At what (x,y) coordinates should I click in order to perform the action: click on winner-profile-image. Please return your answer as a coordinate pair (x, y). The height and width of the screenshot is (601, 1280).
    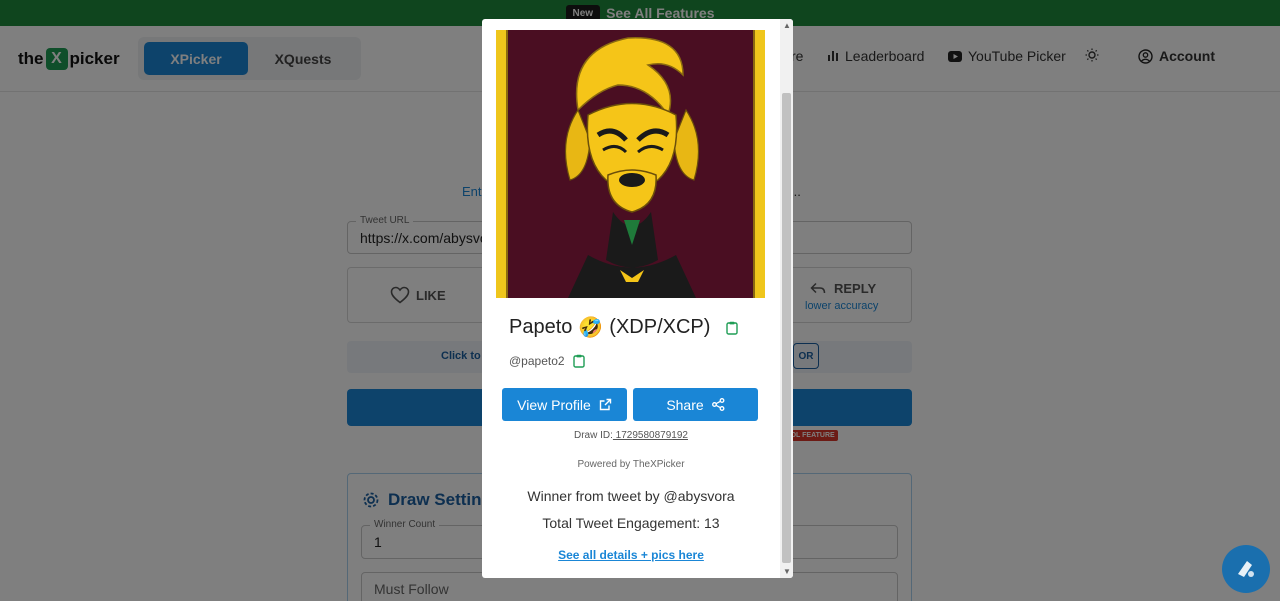
    Looking at the image, I should click on (630, 164).